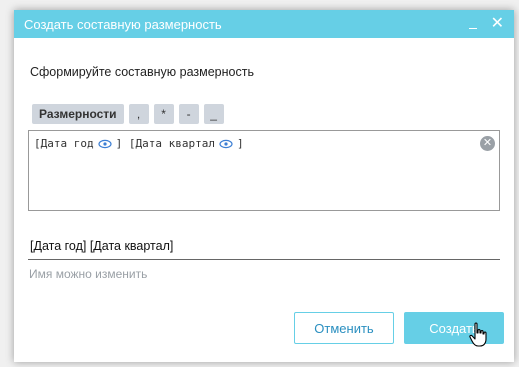 The image size is (519, 367). What do you see at coordinates (472, 24) in the screenshot?
I see `minimize-button` at bounding box center [472, 24].